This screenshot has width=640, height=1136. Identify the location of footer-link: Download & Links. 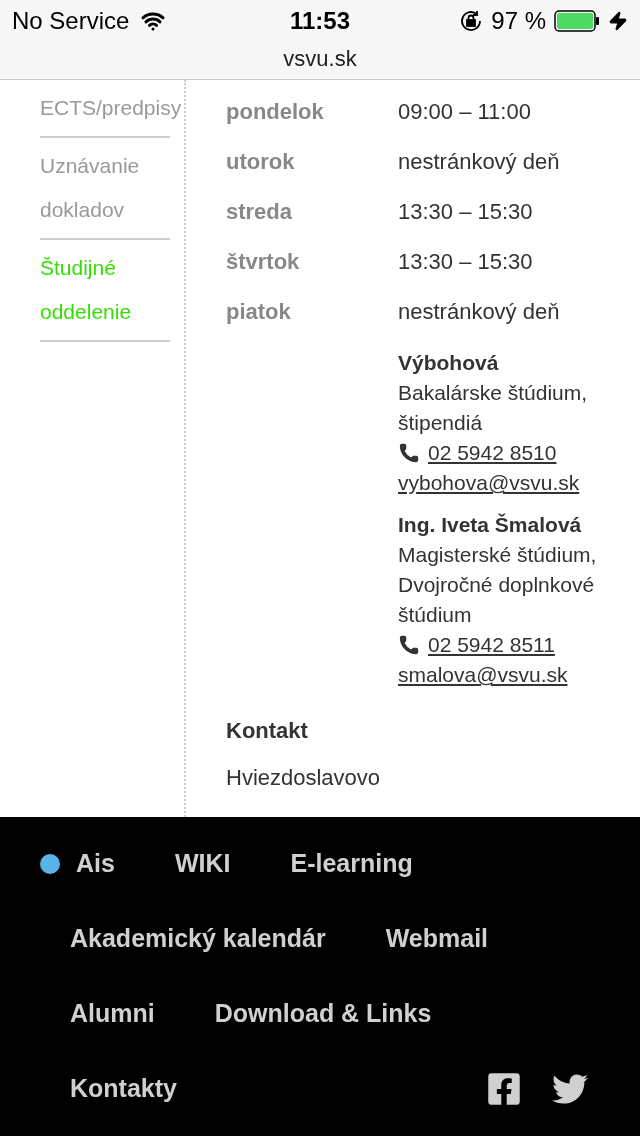
(323, 1014).